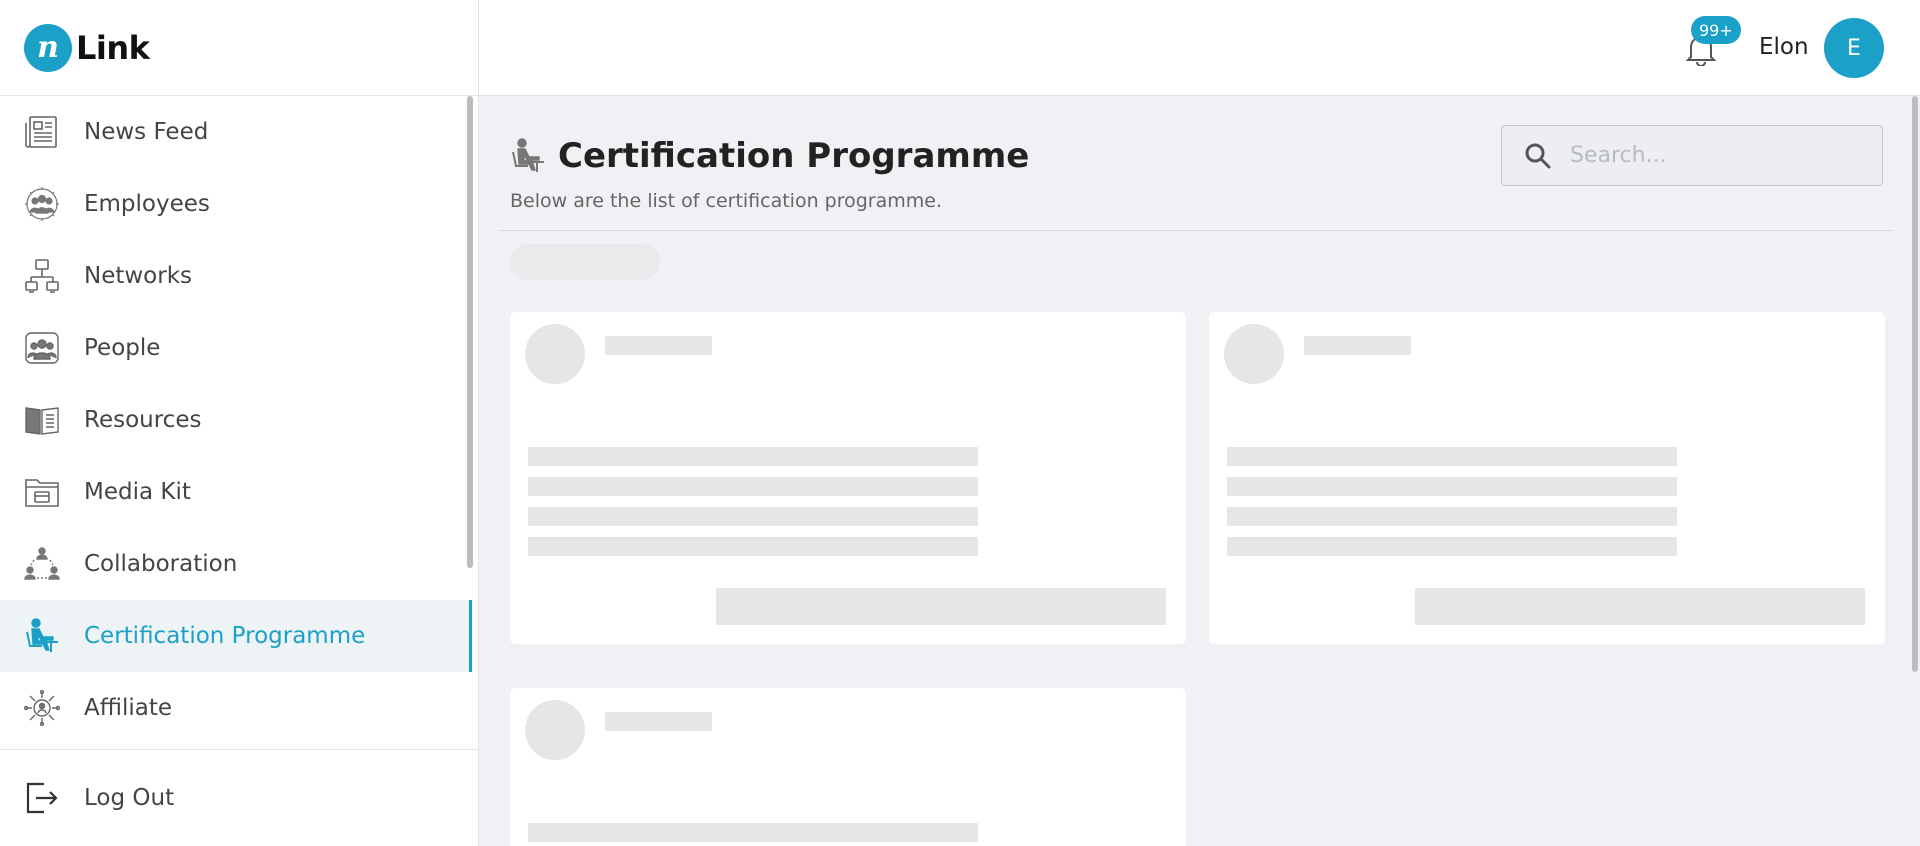 This screenshot has width=1920, height=846. I want to click on sidebar-item-label: Collaboration, so click(161, 564).